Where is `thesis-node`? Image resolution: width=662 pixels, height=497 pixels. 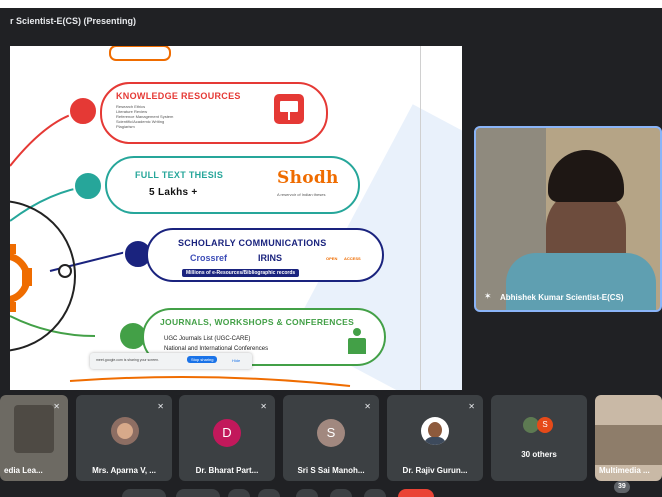
thesis-node is located at coordinates (88, 186).